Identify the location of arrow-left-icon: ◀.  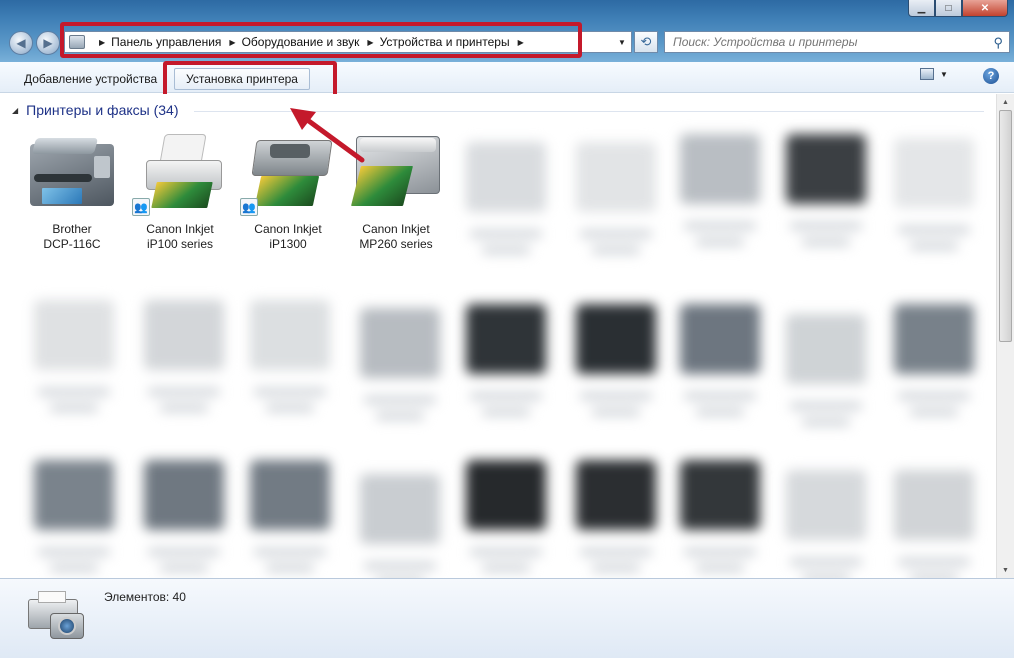
(21, 43).